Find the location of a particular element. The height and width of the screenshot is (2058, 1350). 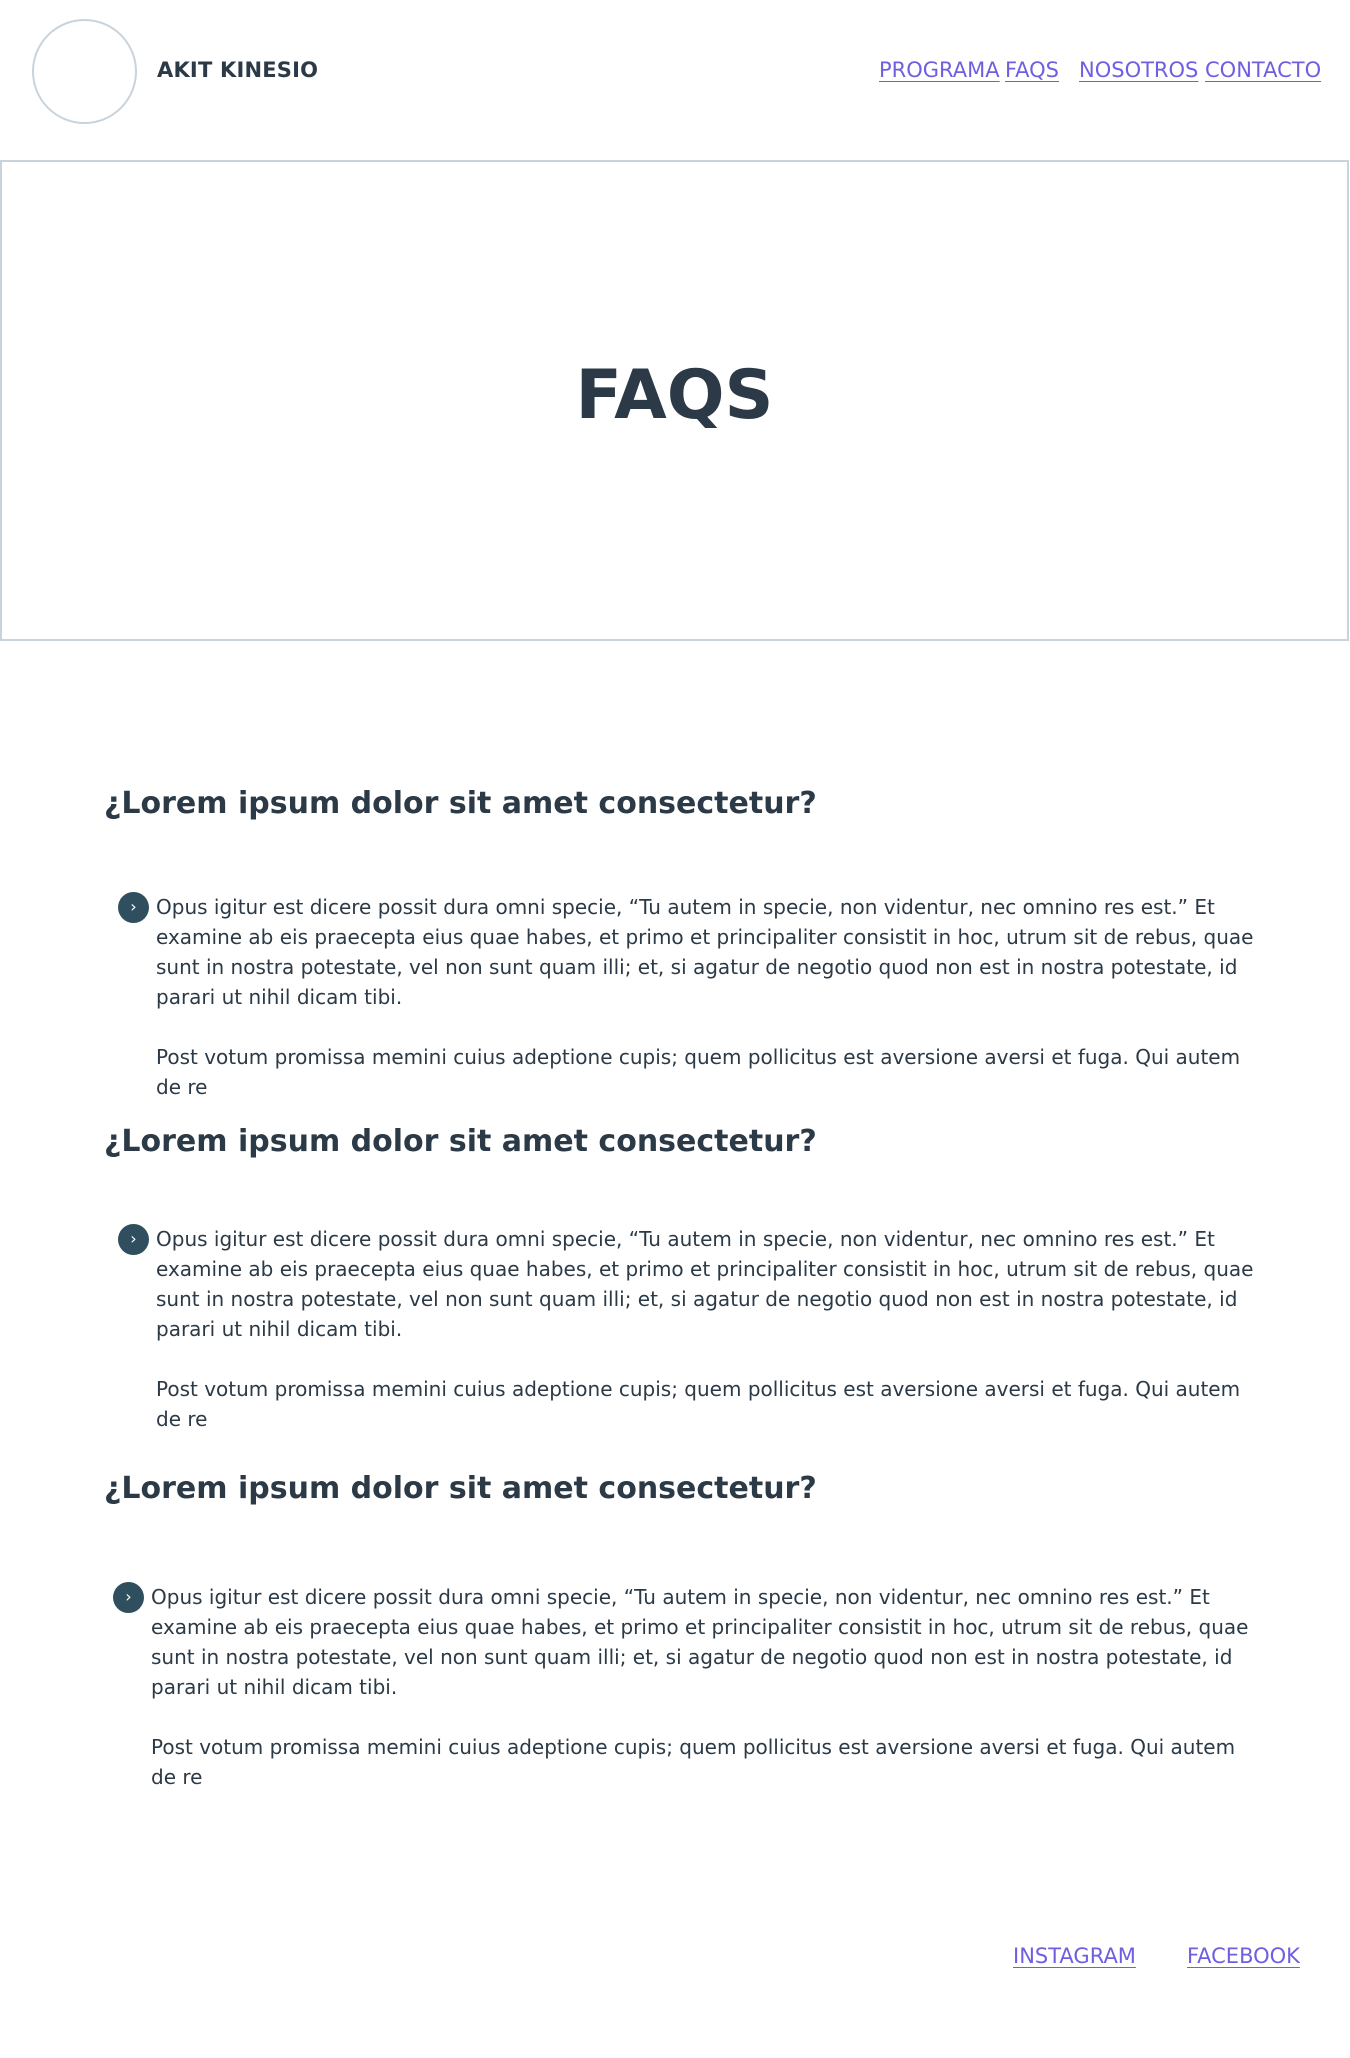

logo-placeholder is located at coordinates (84, 71).